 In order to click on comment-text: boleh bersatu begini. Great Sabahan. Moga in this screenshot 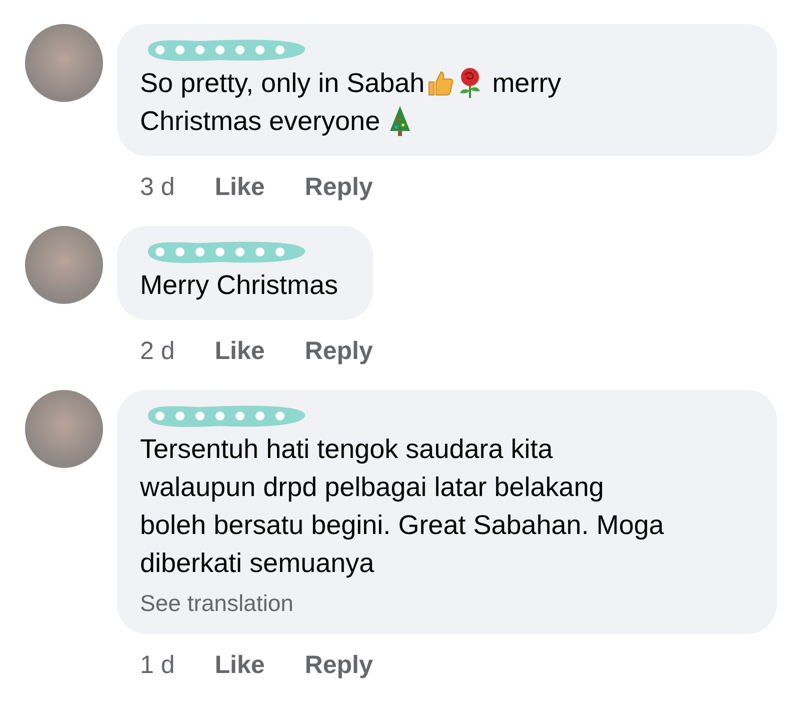, I will do `click(402, 525)`.